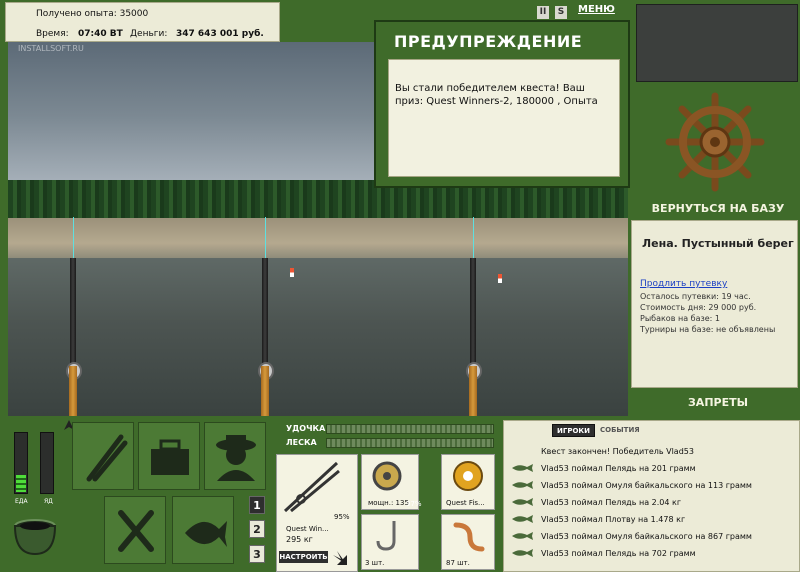  I want to click on slot-2-button: 2, so click(257, 529).